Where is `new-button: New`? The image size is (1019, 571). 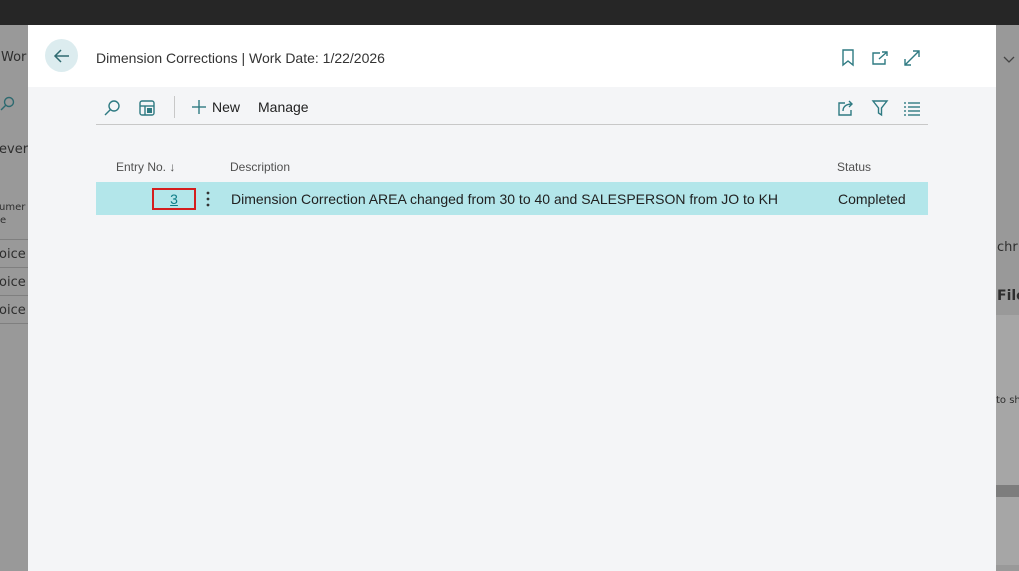
new-button: New is located at coordinates (215, 107).